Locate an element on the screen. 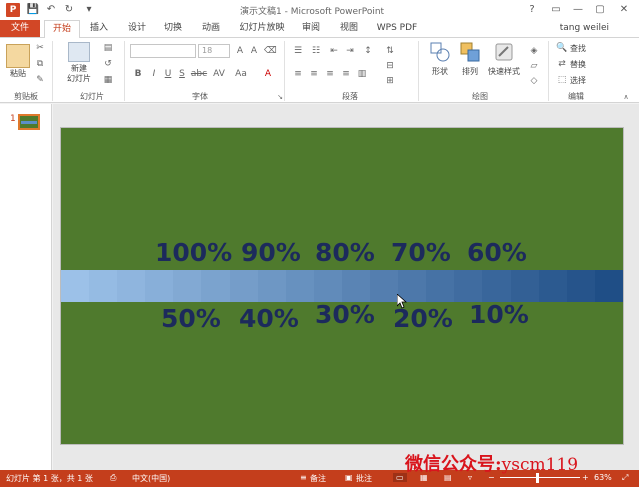 The image size is (639, 487). cut-icon: ✂ is located at coordinates (40, 48).